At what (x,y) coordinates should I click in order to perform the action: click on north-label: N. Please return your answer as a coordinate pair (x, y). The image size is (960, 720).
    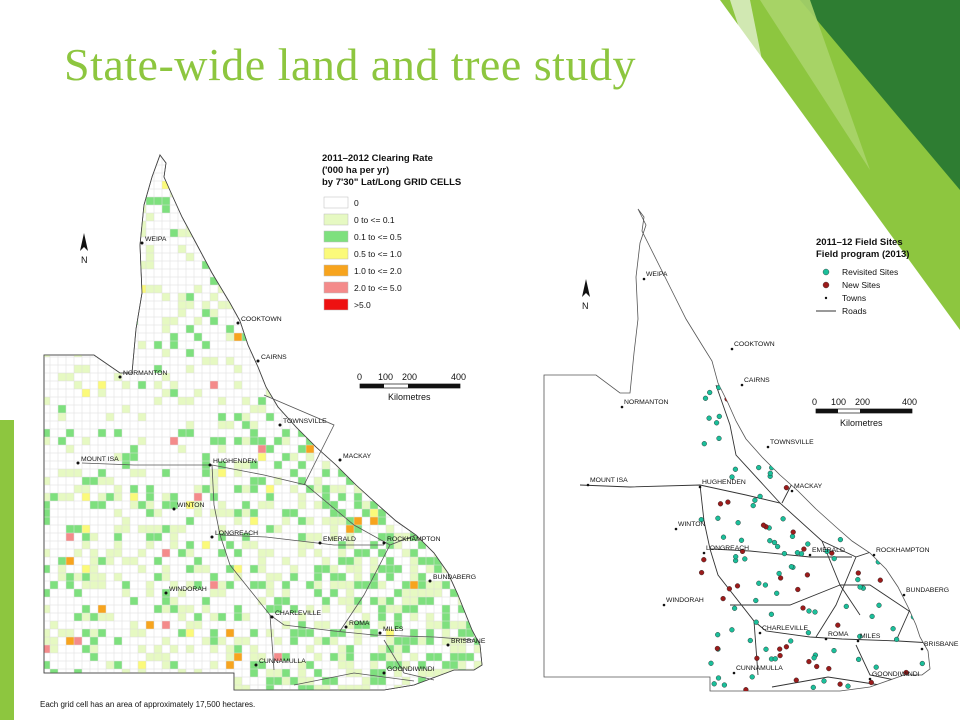
    Looking at the image, I should click on (585, 306).